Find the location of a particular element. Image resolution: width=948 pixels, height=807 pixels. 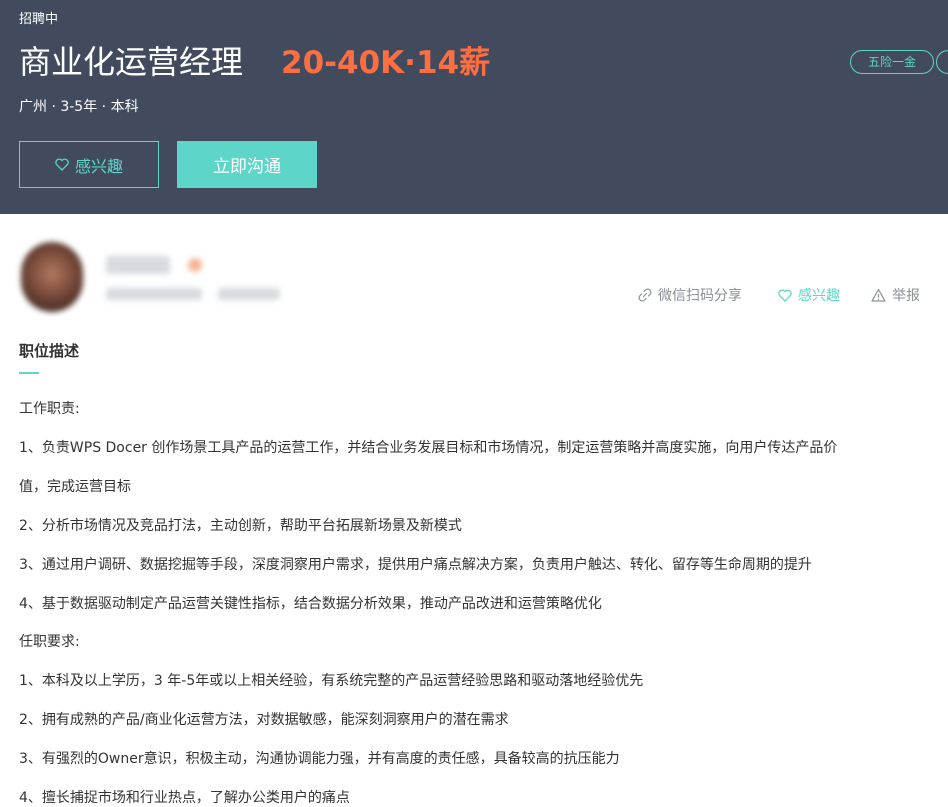

chat-now-button: 立即沟通 is located at coordinates (247, 164).